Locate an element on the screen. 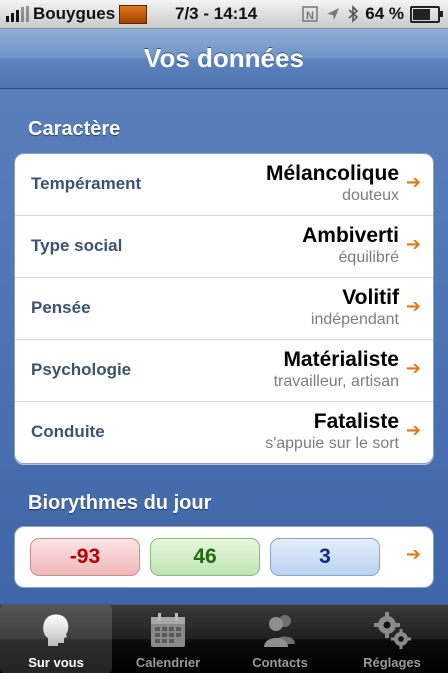 Image resolution: width=448 pixels, height=673 pixels. biorythme-emotionnel-value: 46 is located at coordinates (205, 557).